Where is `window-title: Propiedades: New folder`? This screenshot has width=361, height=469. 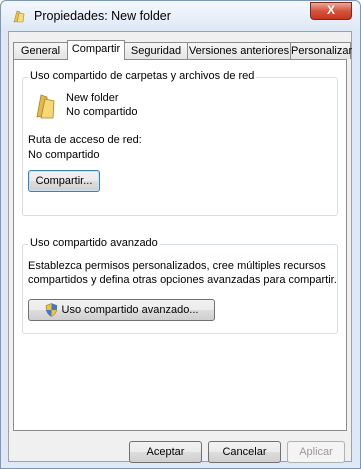
window-title: Propiedades: New folder is located at coordinates (102, 16).